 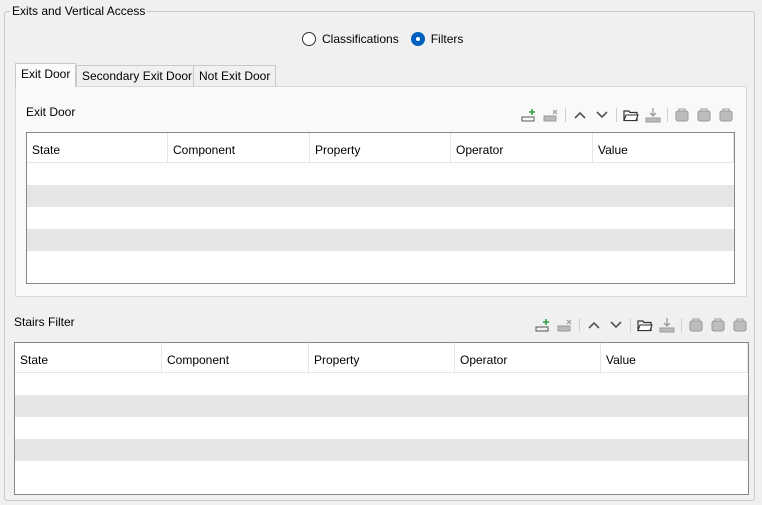 I want to click on filters-radio: Filters, so click(x=437, y=39).